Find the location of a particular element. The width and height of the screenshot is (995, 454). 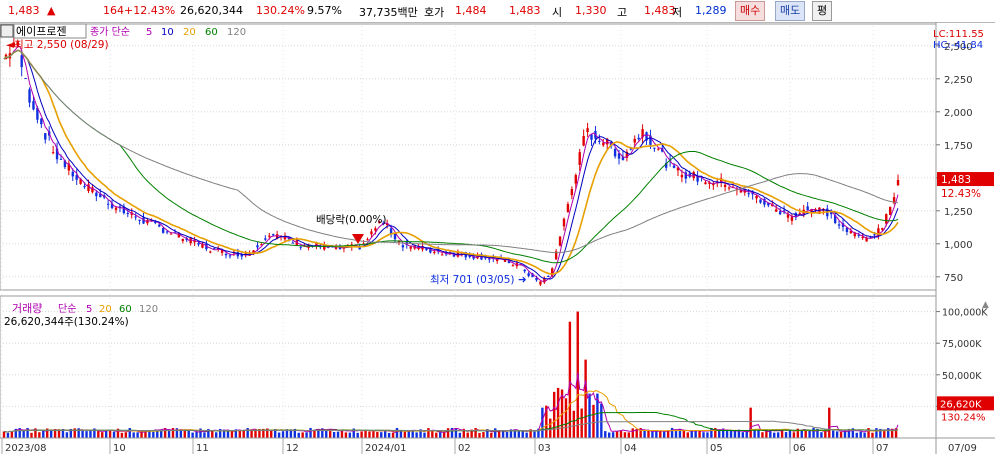

dividend-annotation: 배당락(0.00%) is located at coordinates (351, 220).